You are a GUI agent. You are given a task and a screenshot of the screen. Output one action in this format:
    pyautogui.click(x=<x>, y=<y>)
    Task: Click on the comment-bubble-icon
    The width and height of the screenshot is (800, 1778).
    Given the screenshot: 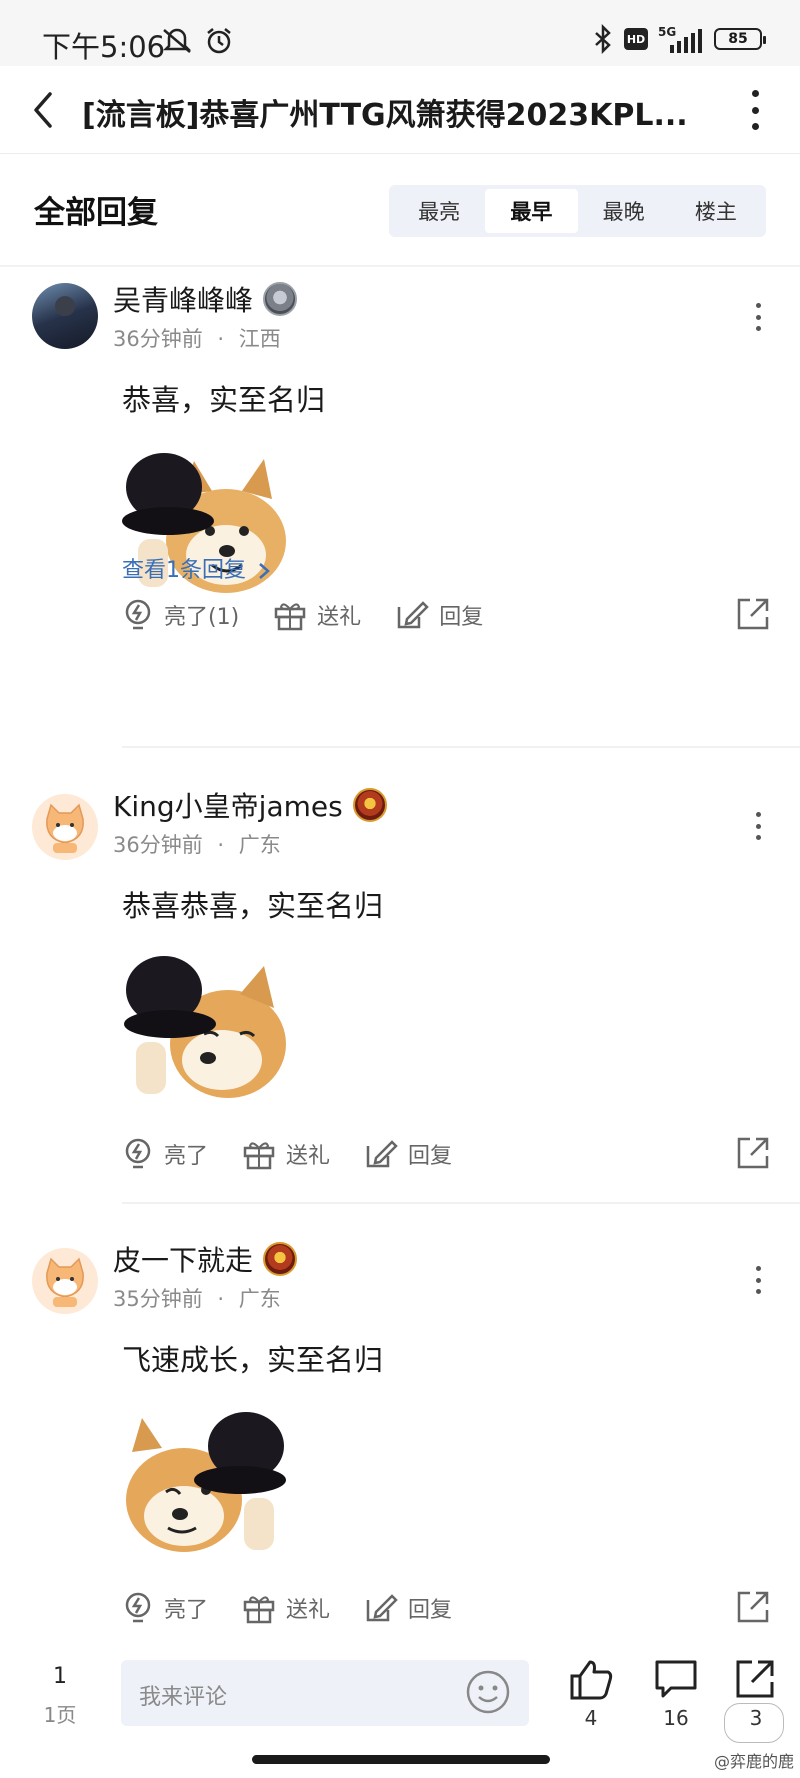 What is the action you would take?
    pyautogui.click(x=676, y=1679)
    